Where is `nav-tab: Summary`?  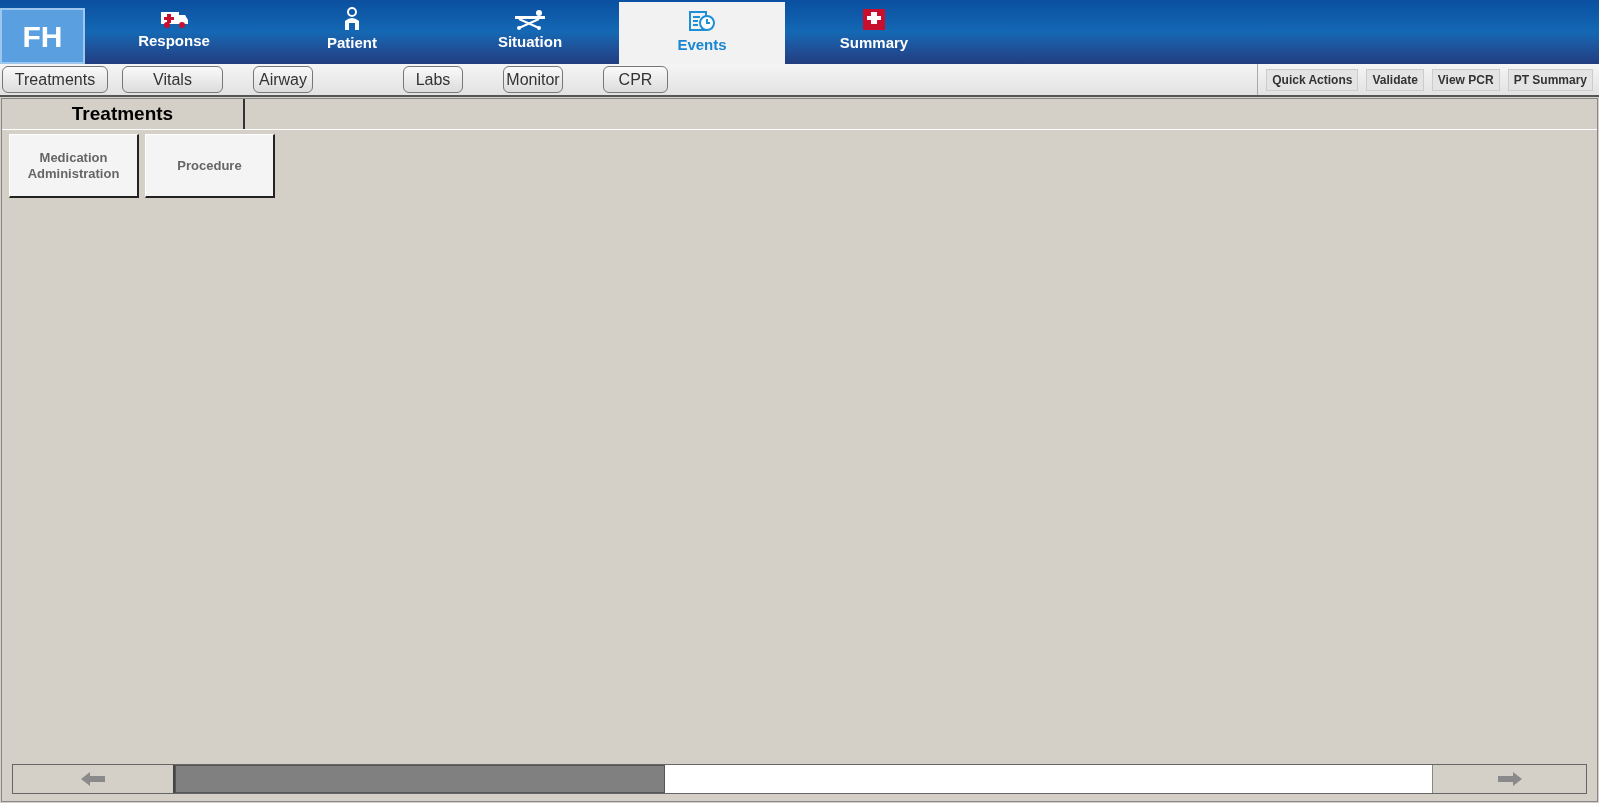
nav-tab: Summary is located at coordinates (874, 31).